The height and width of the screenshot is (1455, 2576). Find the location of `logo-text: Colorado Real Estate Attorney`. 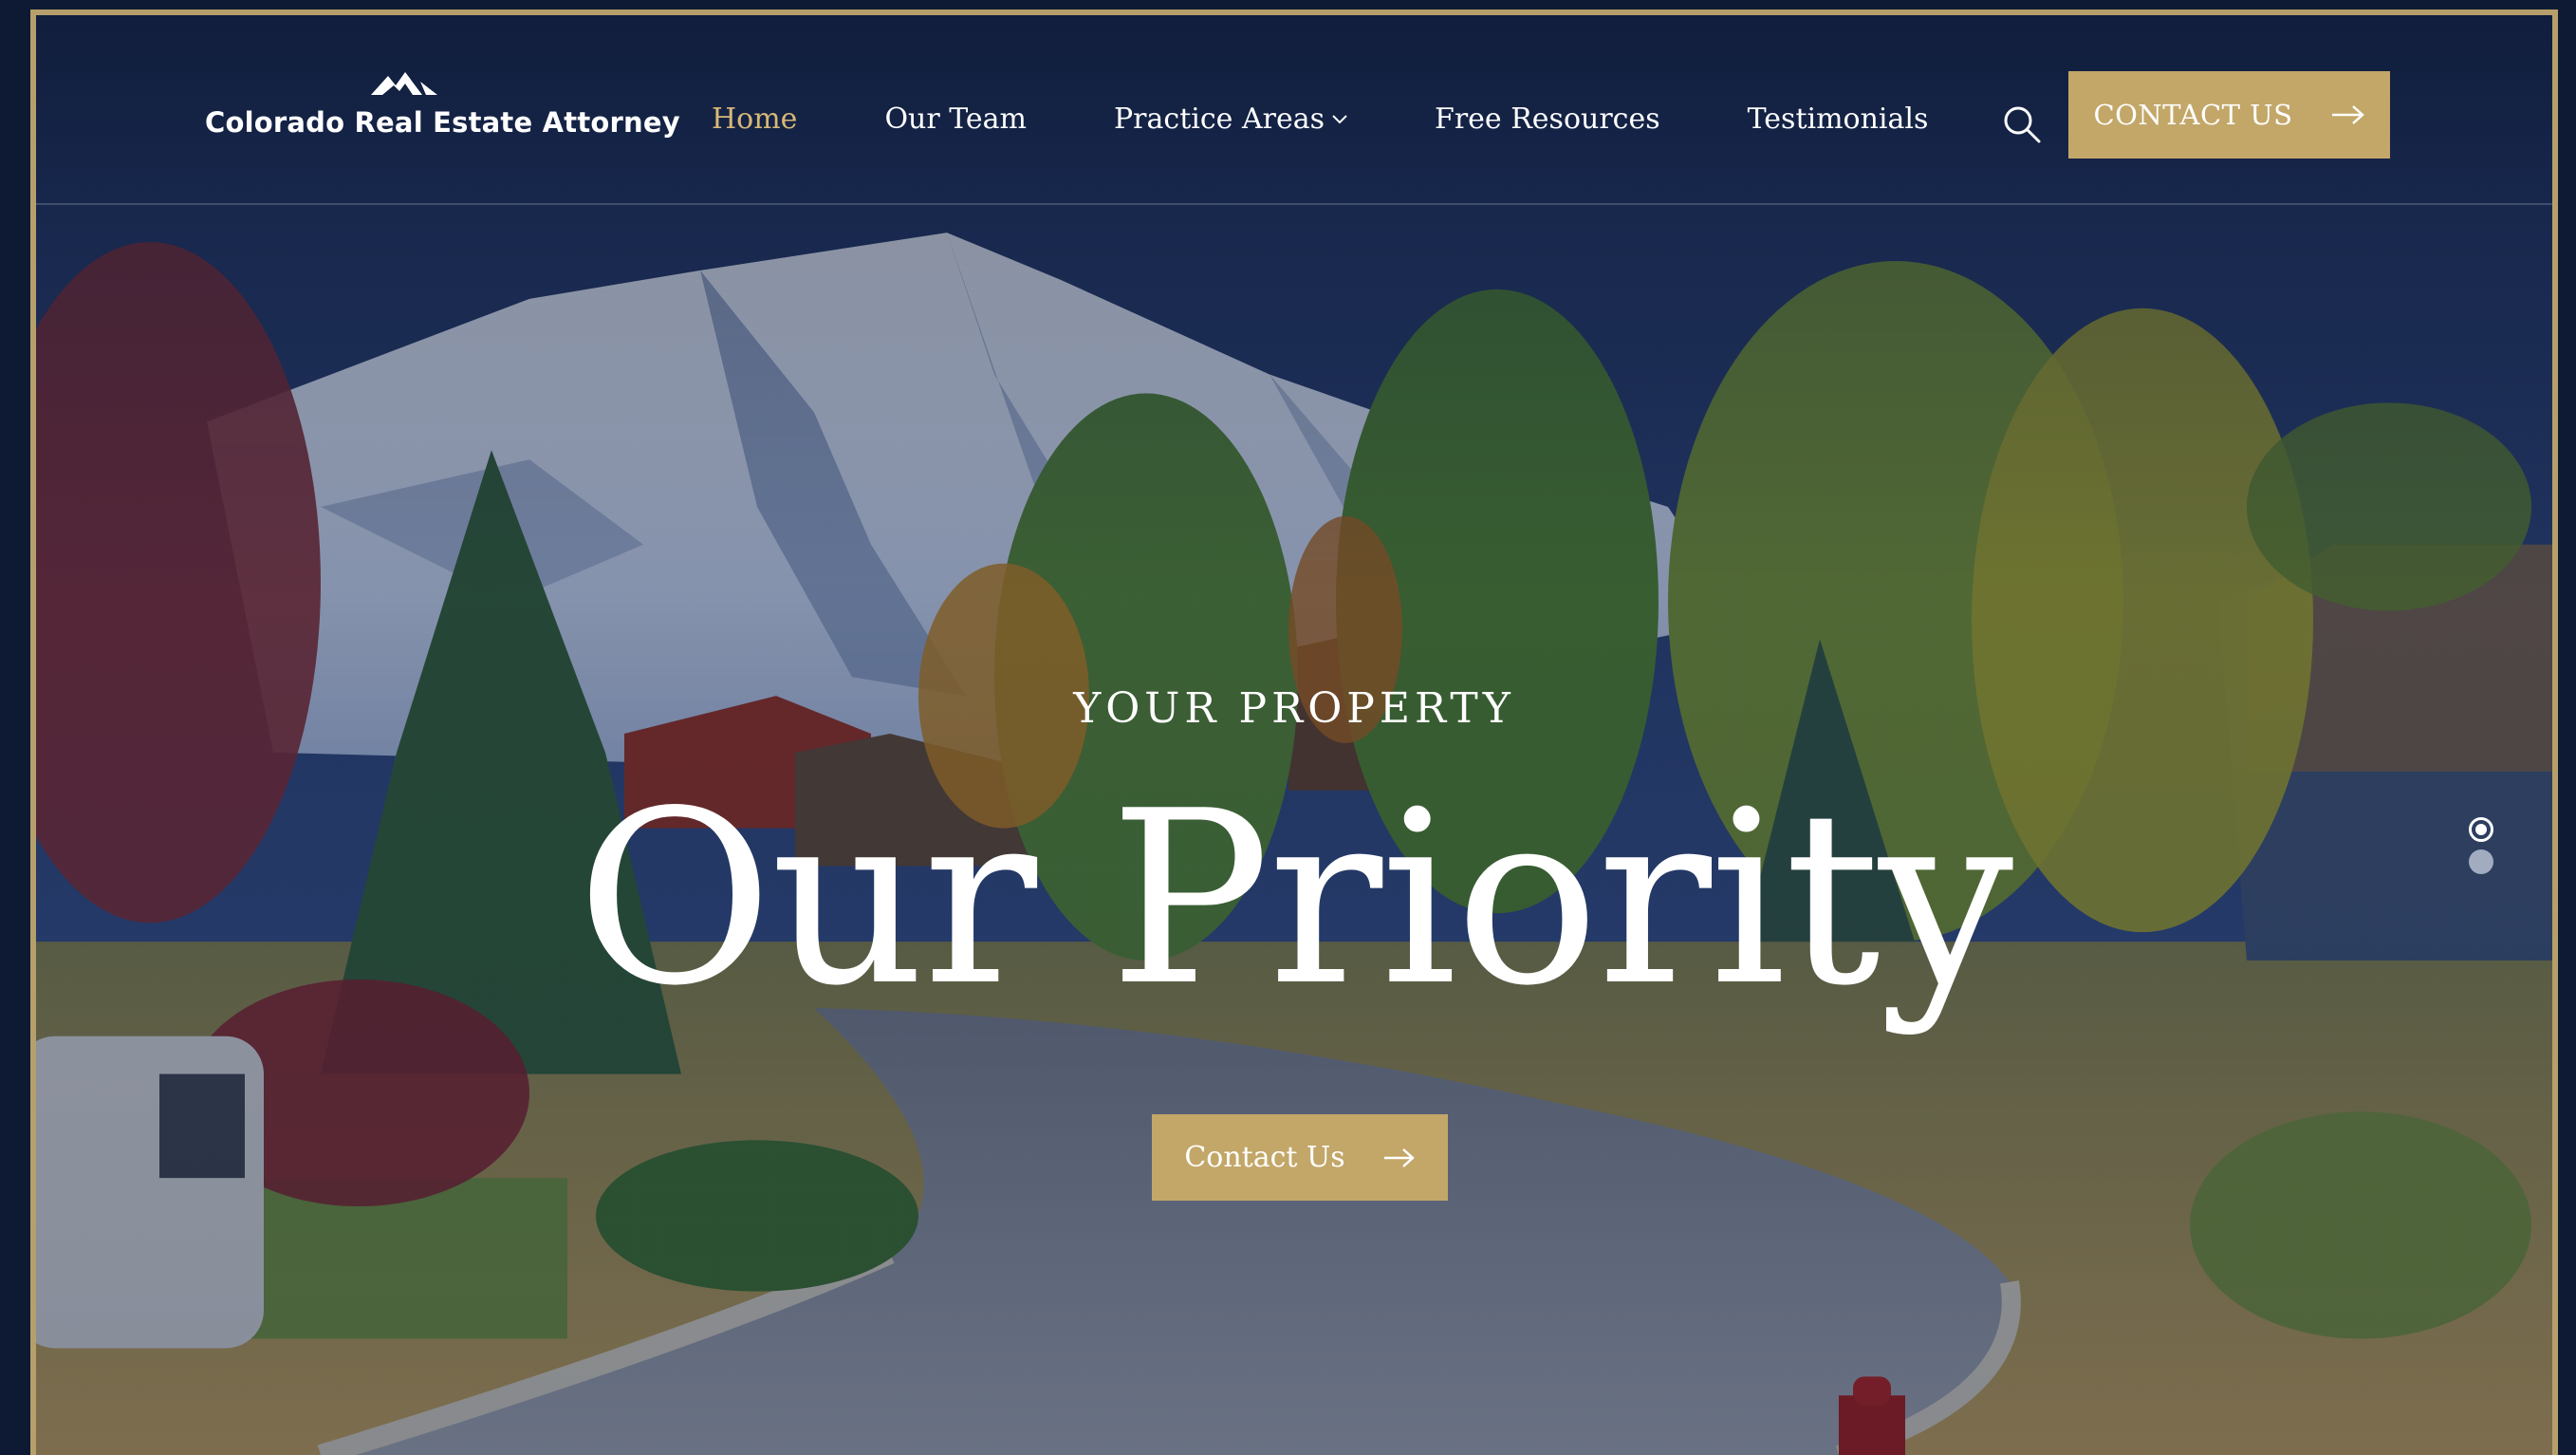

logo-text: Colorado Real Estate Attorney is located at coordinates (442, 122).